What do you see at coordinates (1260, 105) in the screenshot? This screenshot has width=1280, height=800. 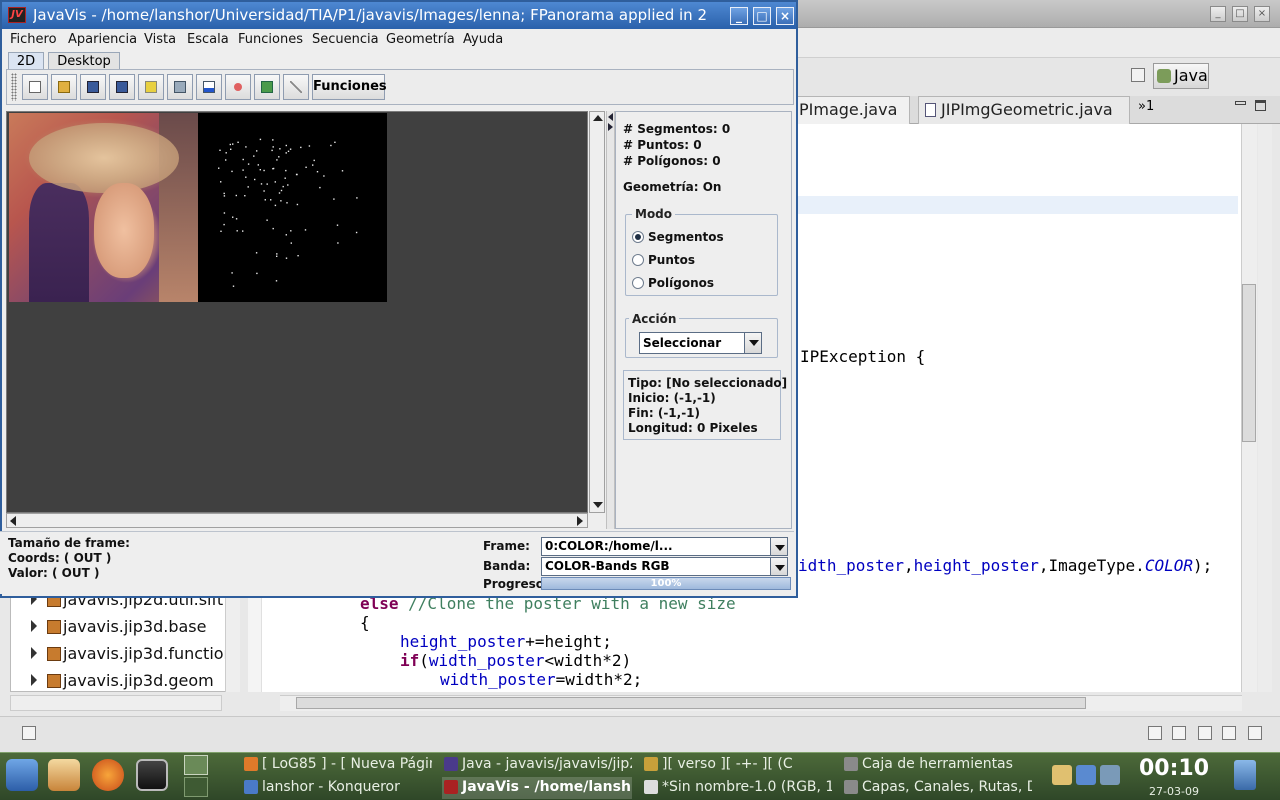 I see `editor-maximize-icon` at bounding box center [1260, 105].